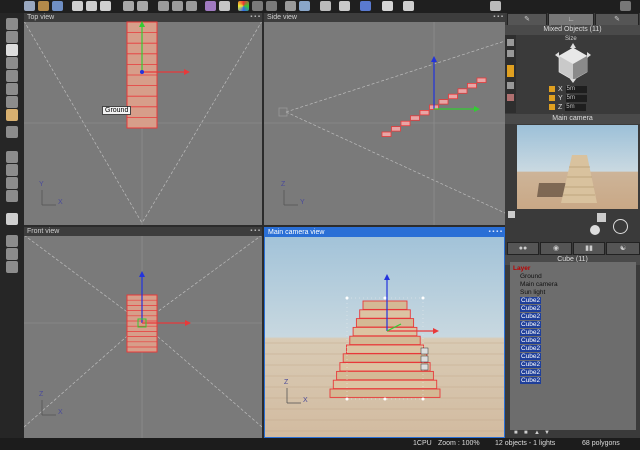 This screenshot has height=450, width=640. Describe the element at coordinates (531, 276) in the screenshot. I see `tree-item: Ground` at that location.